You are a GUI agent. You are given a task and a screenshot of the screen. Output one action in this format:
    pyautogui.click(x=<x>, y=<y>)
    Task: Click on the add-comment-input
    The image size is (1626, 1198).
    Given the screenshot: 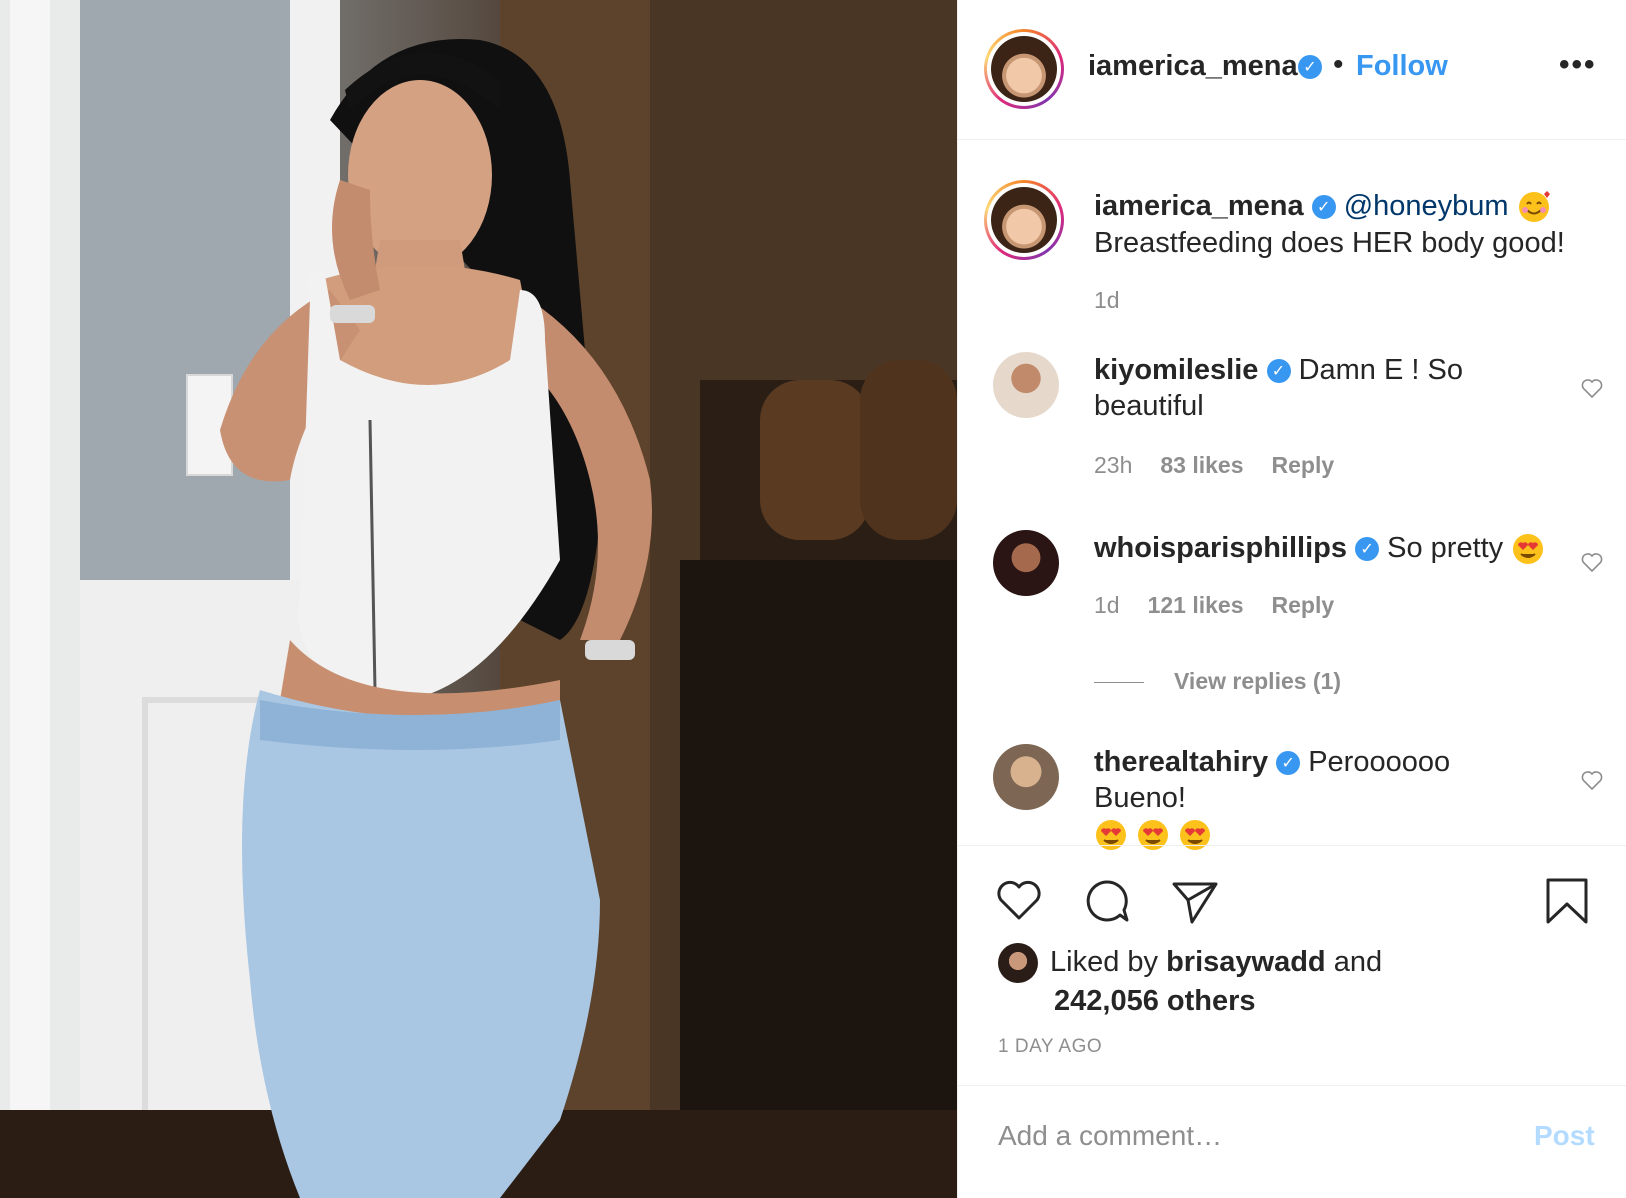 What is the action you would take?
    pyautogui.click(x=1238, y=1136)
    